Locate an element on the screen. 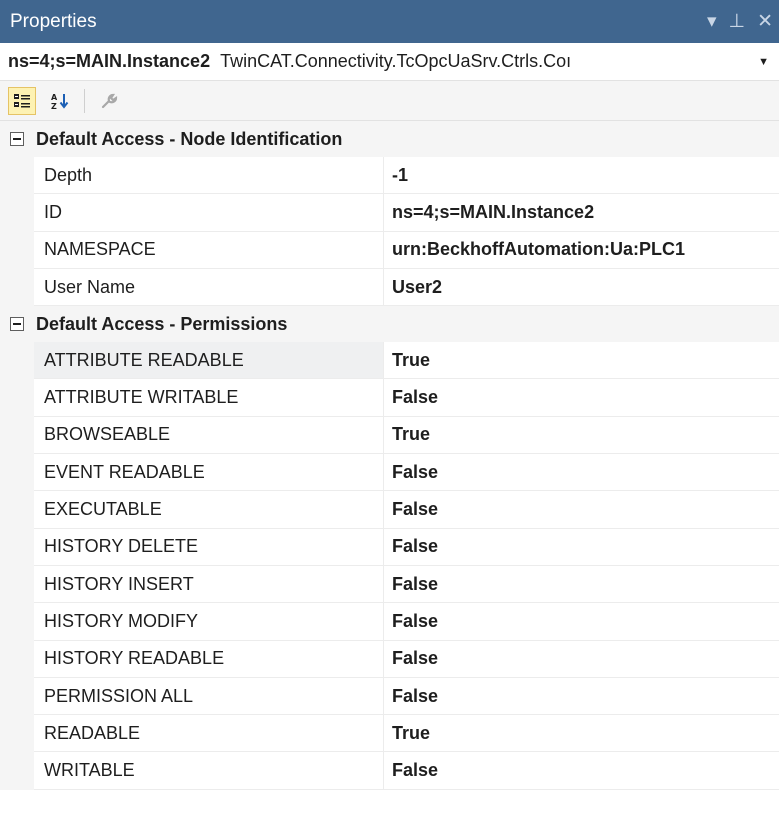 The image size is (779, 834). property-name: User Name is located at coordinates (209, 287).